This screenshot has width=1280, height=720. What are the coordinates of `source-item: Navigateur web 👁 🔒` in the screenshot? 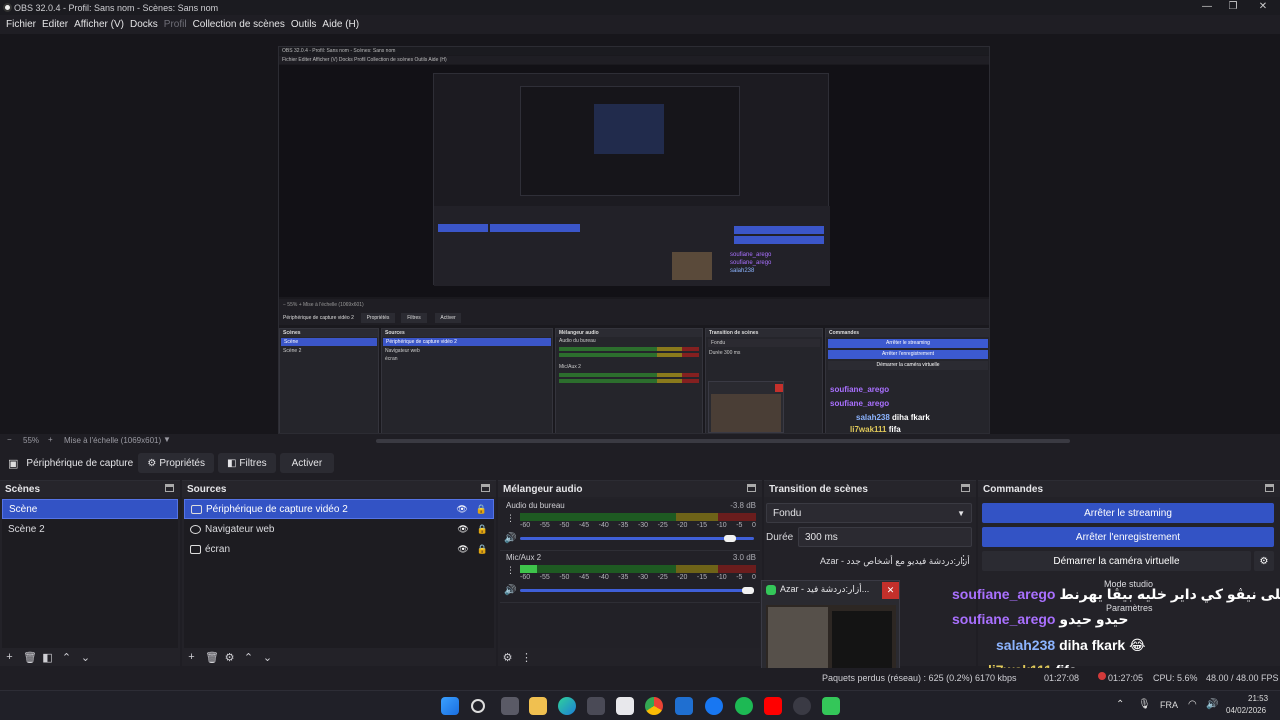 It's located at (339, 529).